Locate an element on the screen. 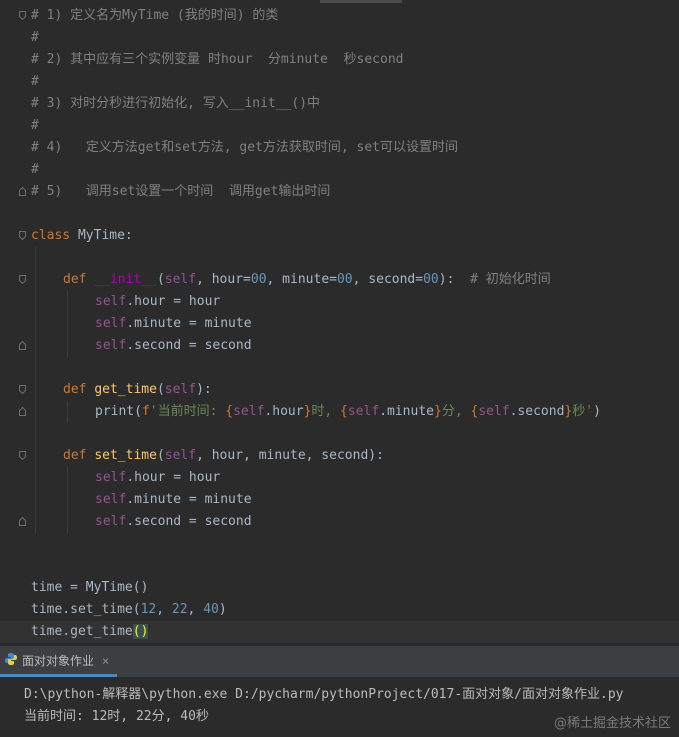 The image size is (679, 737). code-token: # 3) 对时分秒进行初始化, 写入__init__()中 is located at coordinates (176, 103).